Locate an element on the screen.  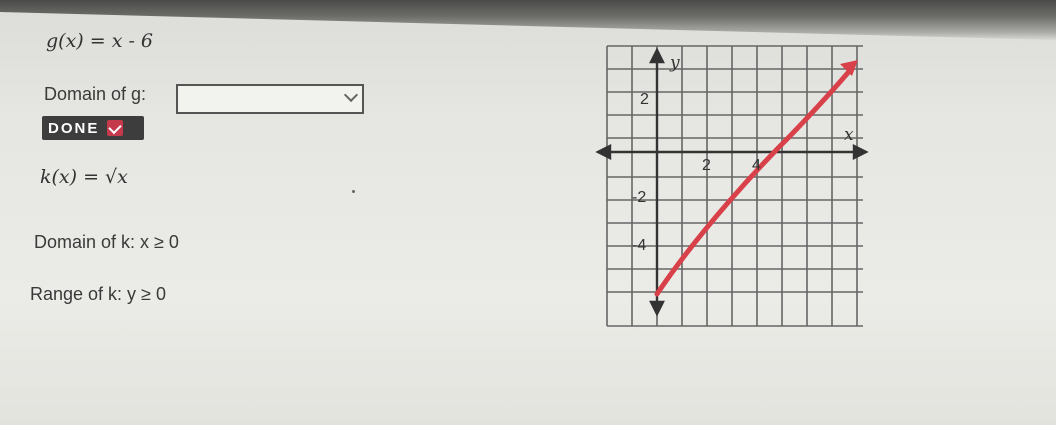
y-tick-label-neg4: -4 is located at coordinates (639, 245).